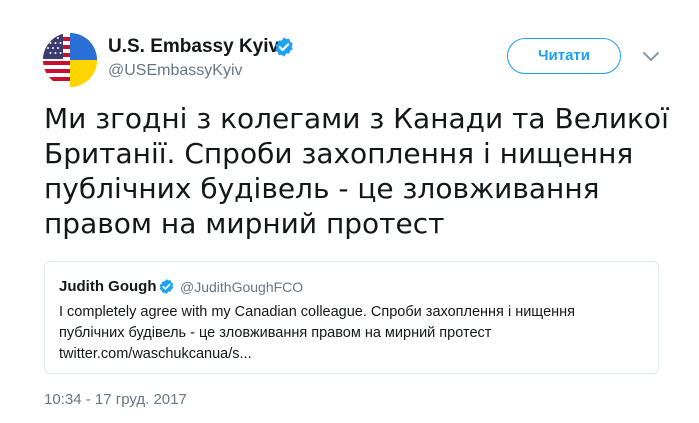 This screenshot has height=423, width=699. I want to click on tweet-text-line: Ми згодні з колегами з Канади та Великої, so click(356, 118).